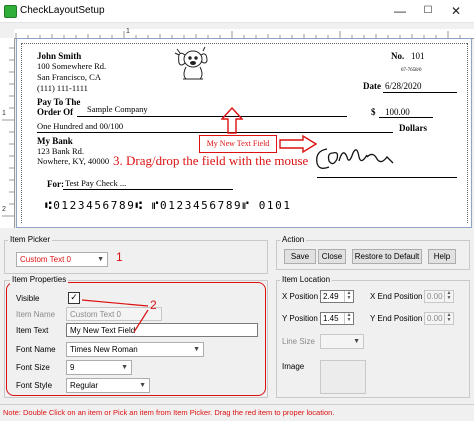 The image size is (474, 421). I want to click on font-style-label: Font Style, so click(34, 385).